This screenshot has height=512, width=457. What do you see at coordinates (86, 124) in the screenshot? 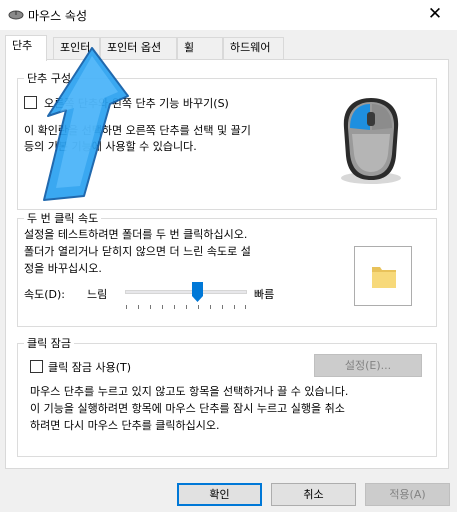
I see `overlay-arrow-icon` at bounding box center [86, 124].